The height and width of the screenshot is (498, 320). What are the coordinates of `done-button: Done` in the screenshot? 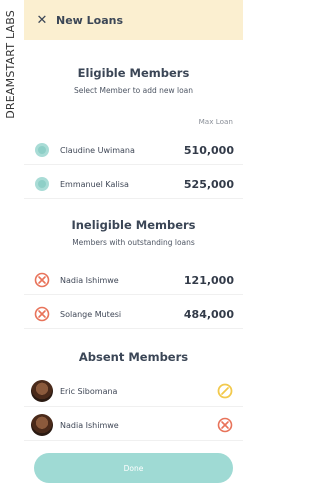 It's located at (133, 468).